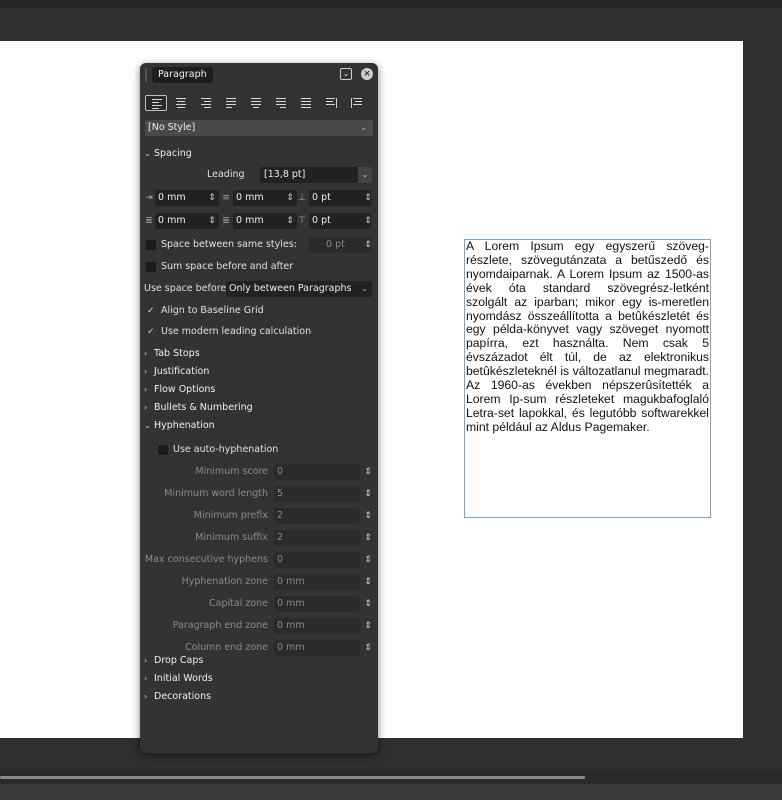  I want to click on section-decorations: › Decorations, so click(177, 697).